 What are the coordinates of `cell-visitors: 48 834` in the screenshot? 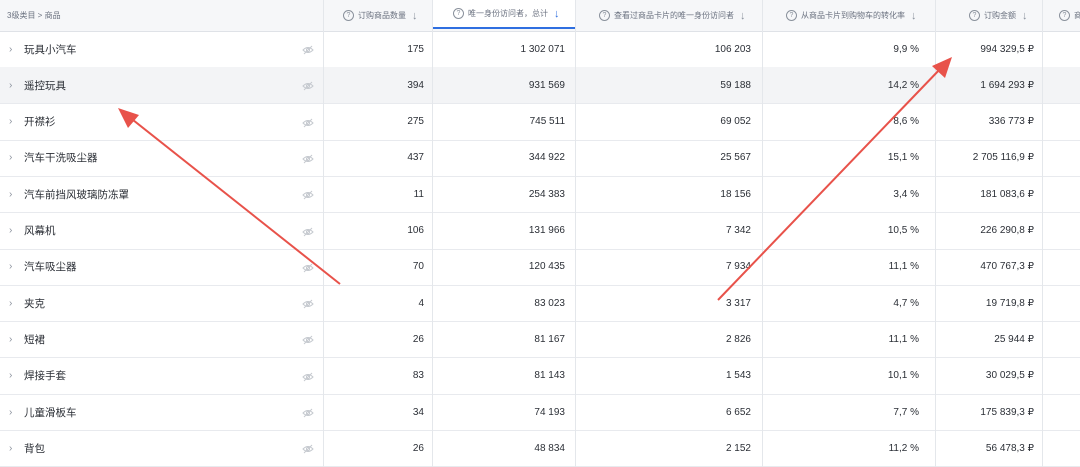 It's located at (549, 448).